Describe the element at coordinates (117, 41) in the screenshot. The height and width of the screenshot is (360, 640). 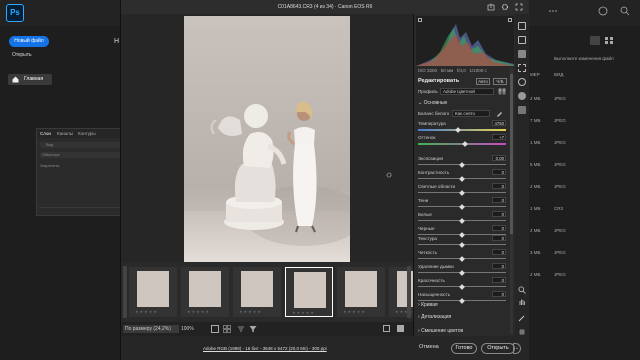
I see `page-heading: Н` at that location.